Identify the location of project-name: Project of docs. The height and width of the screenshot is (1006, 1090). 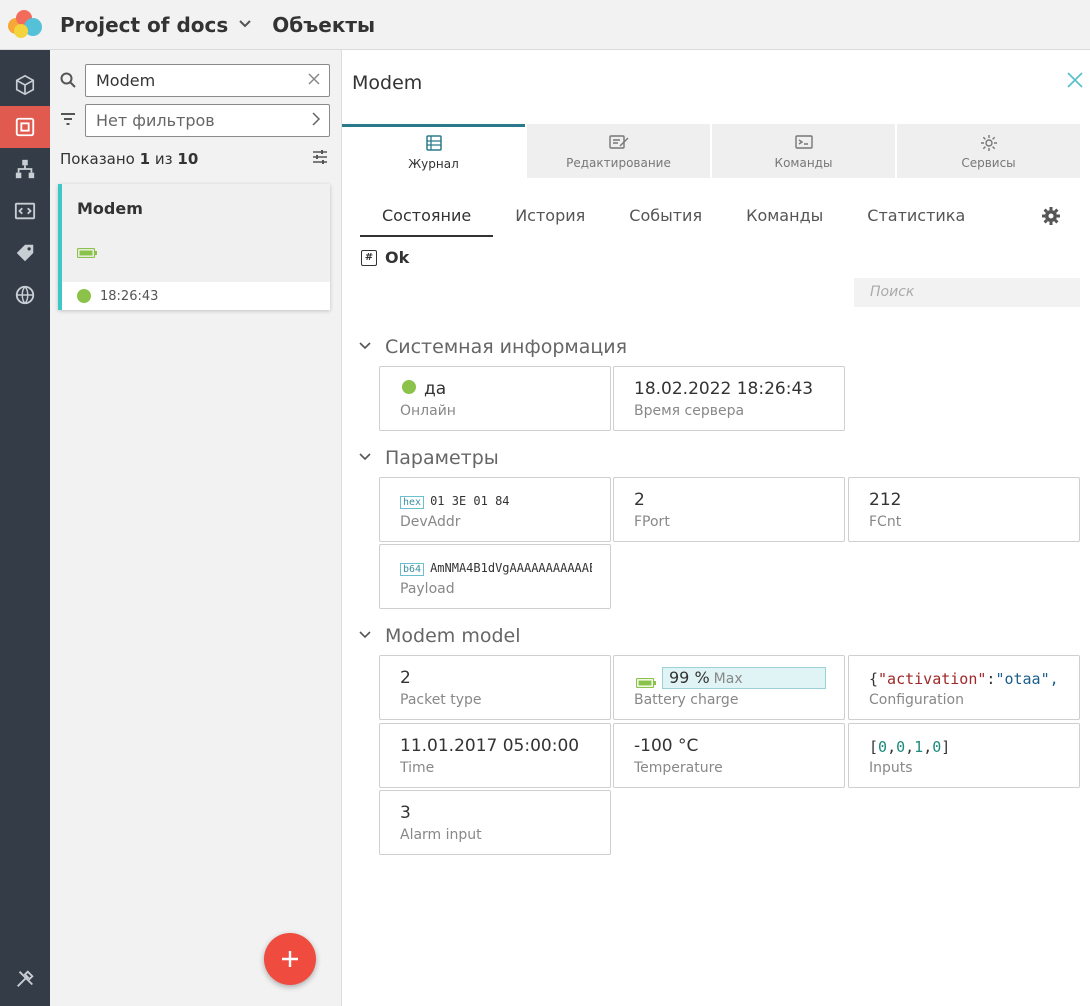
(144, 24).